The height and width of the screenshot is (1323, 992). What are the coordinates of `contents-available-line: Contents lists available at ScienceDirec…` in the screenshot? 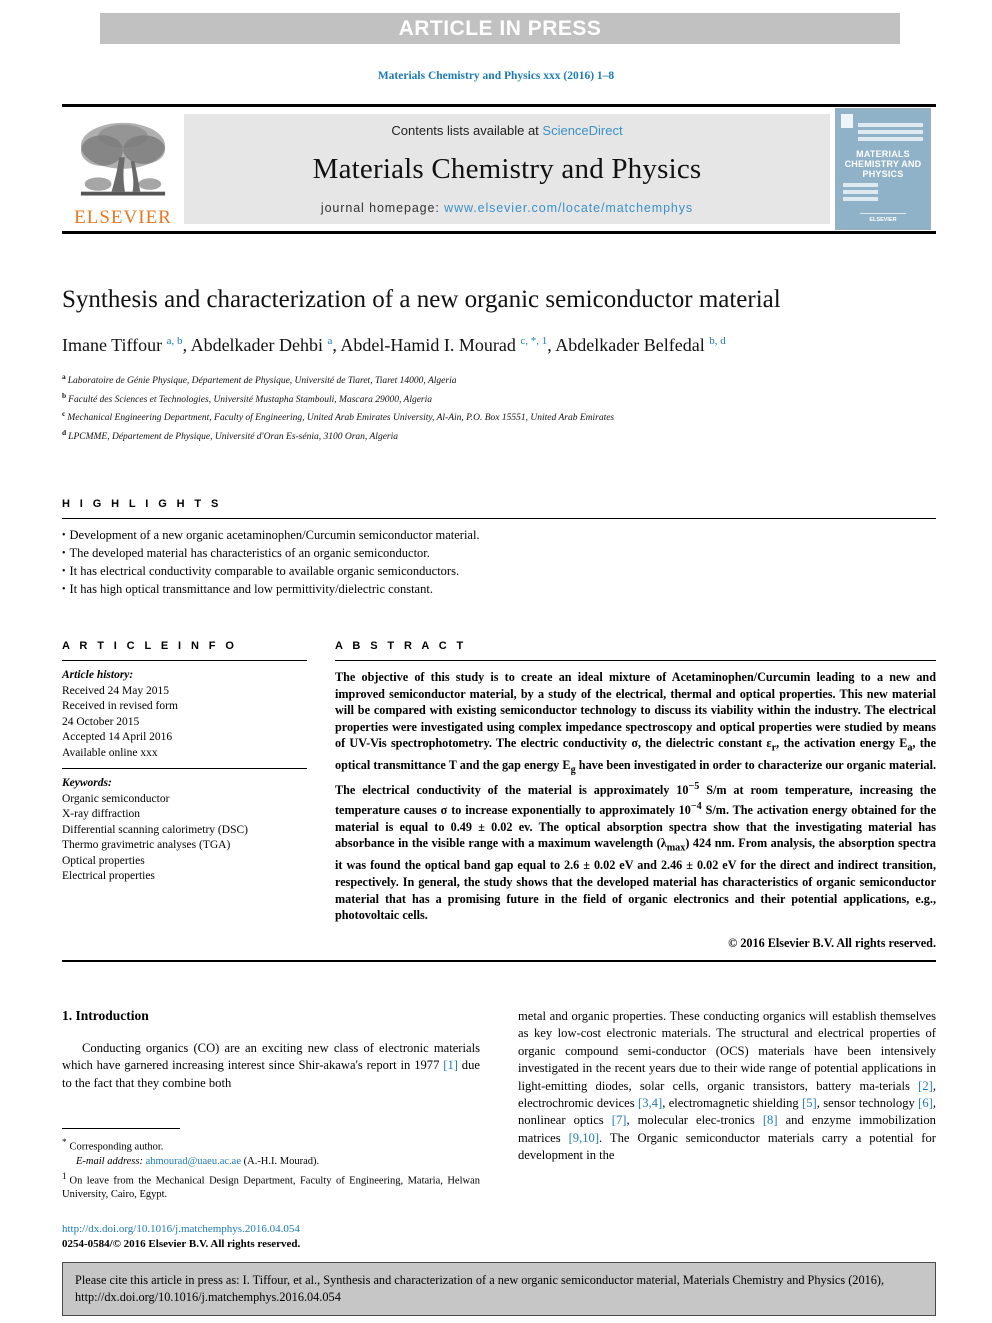 It's located at (506, 130).